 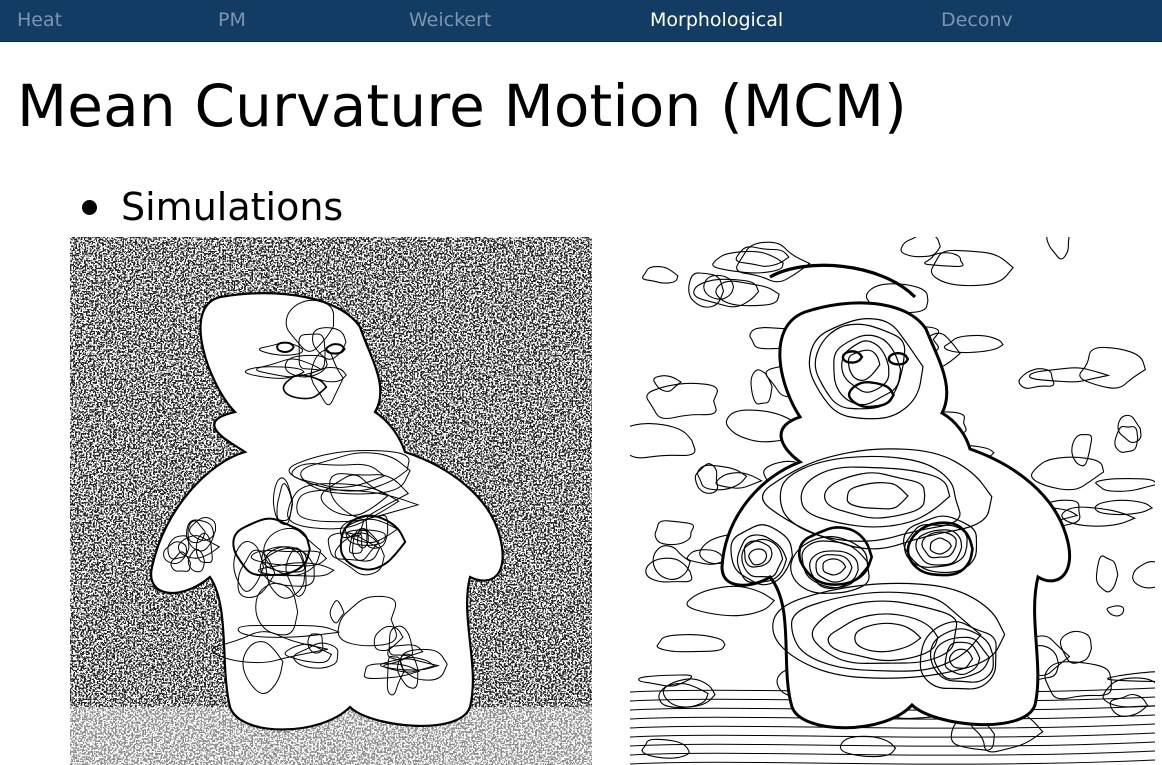 I want to click on nav-item-deconv: Deconv, so click(x=977, y=20).